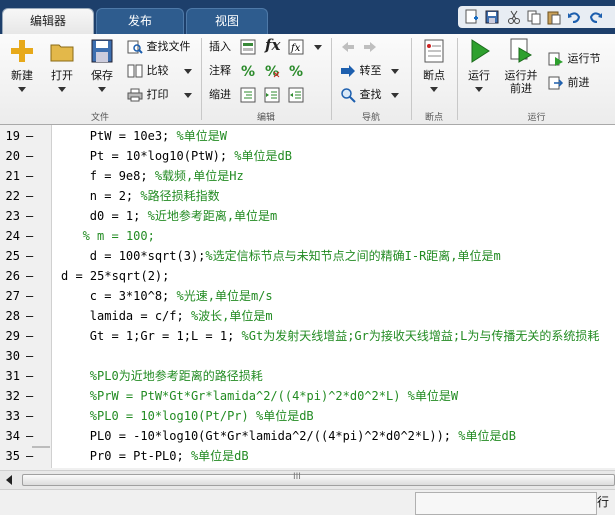 The width and height of the screenshot is (615, 515). What do you see at coordinates (296, 95) in the screenshot?
I see `decrease-indent-icon` at bounding box center [296, 95].